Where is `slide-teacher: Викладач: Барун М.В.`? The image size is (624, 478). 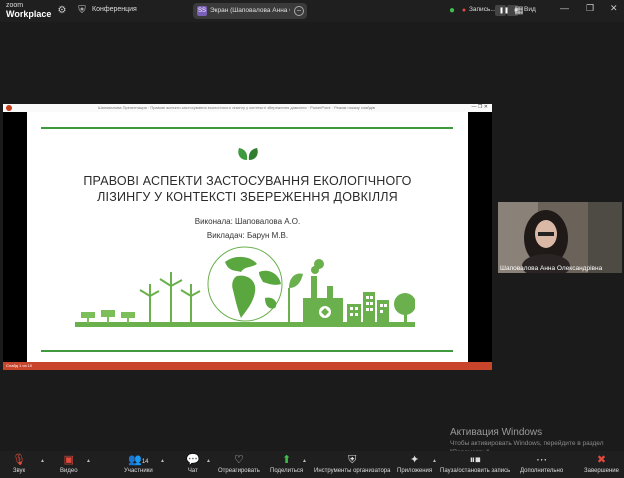 slide-teacher: Викладач: Барун М.В. is located at coordinates (247, 235).